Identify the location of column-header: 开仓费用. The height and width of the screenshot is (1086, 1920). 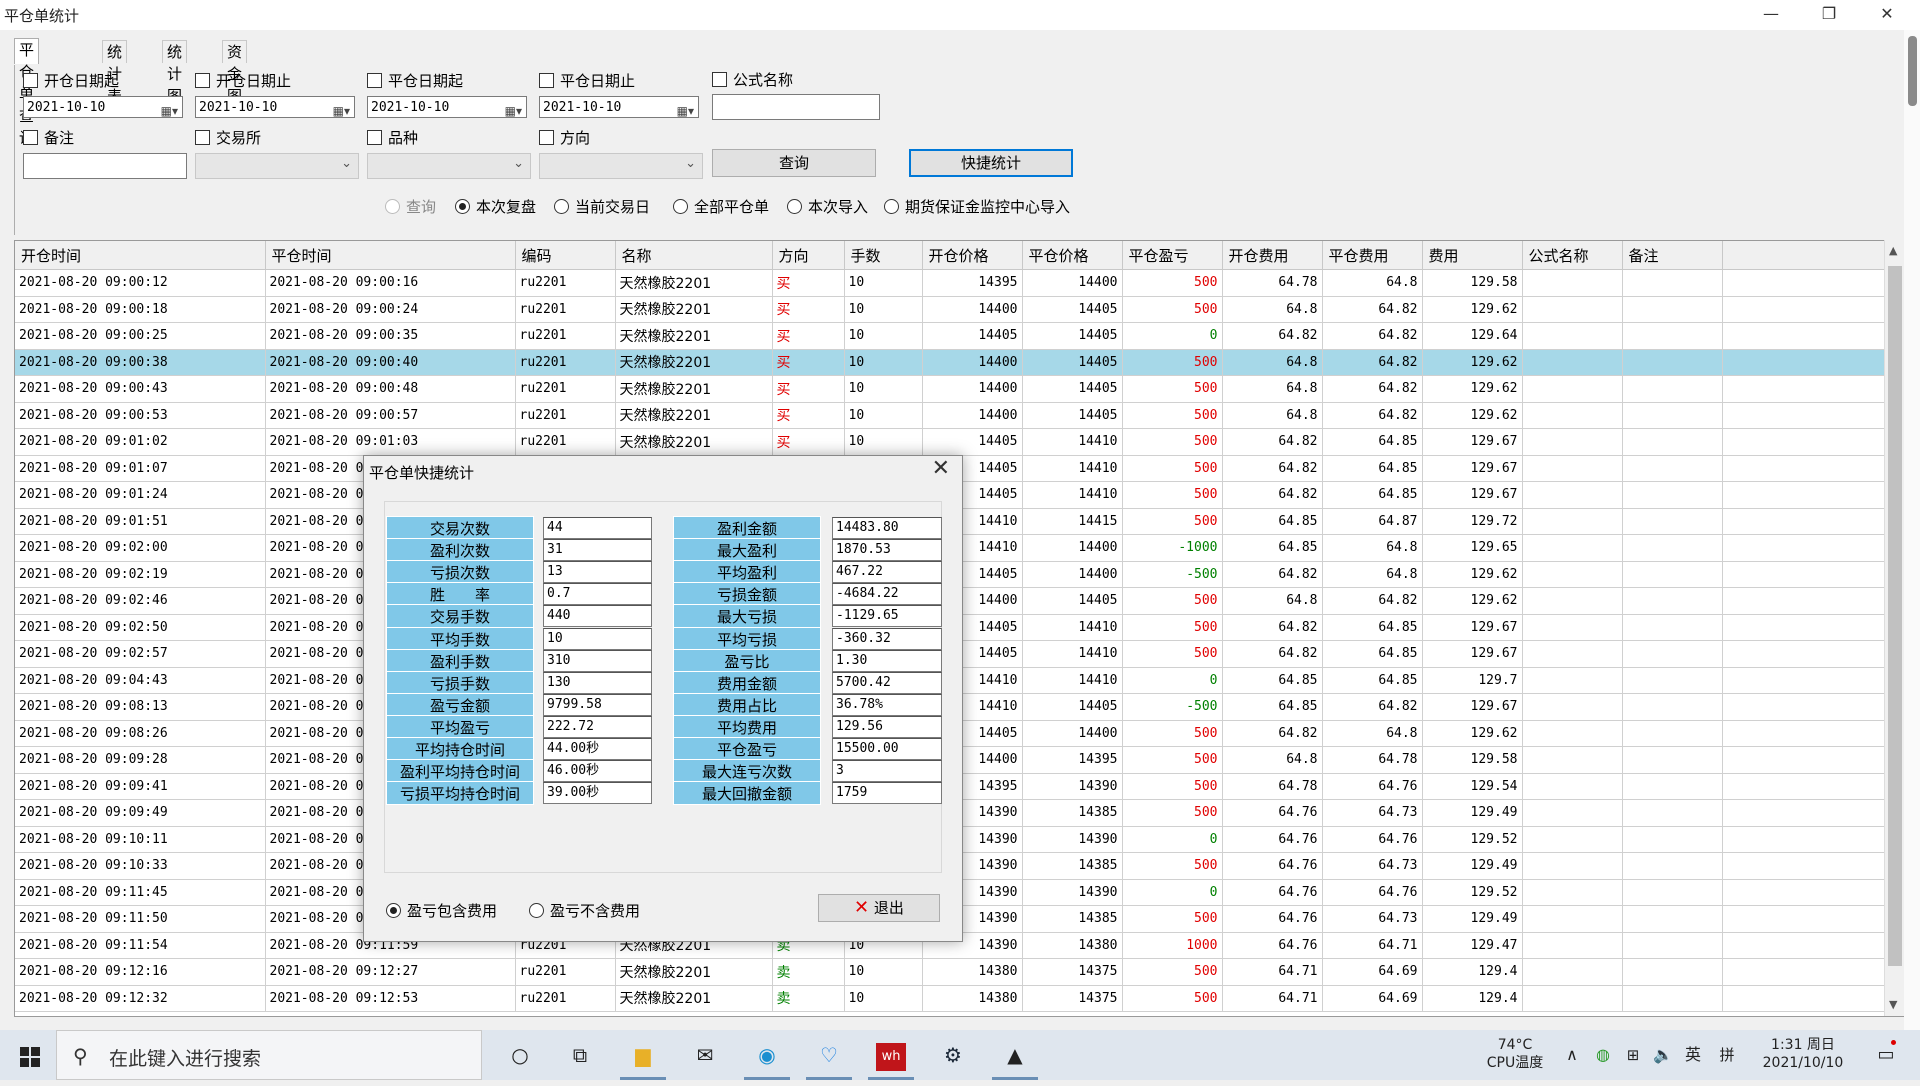
(1272, 255).